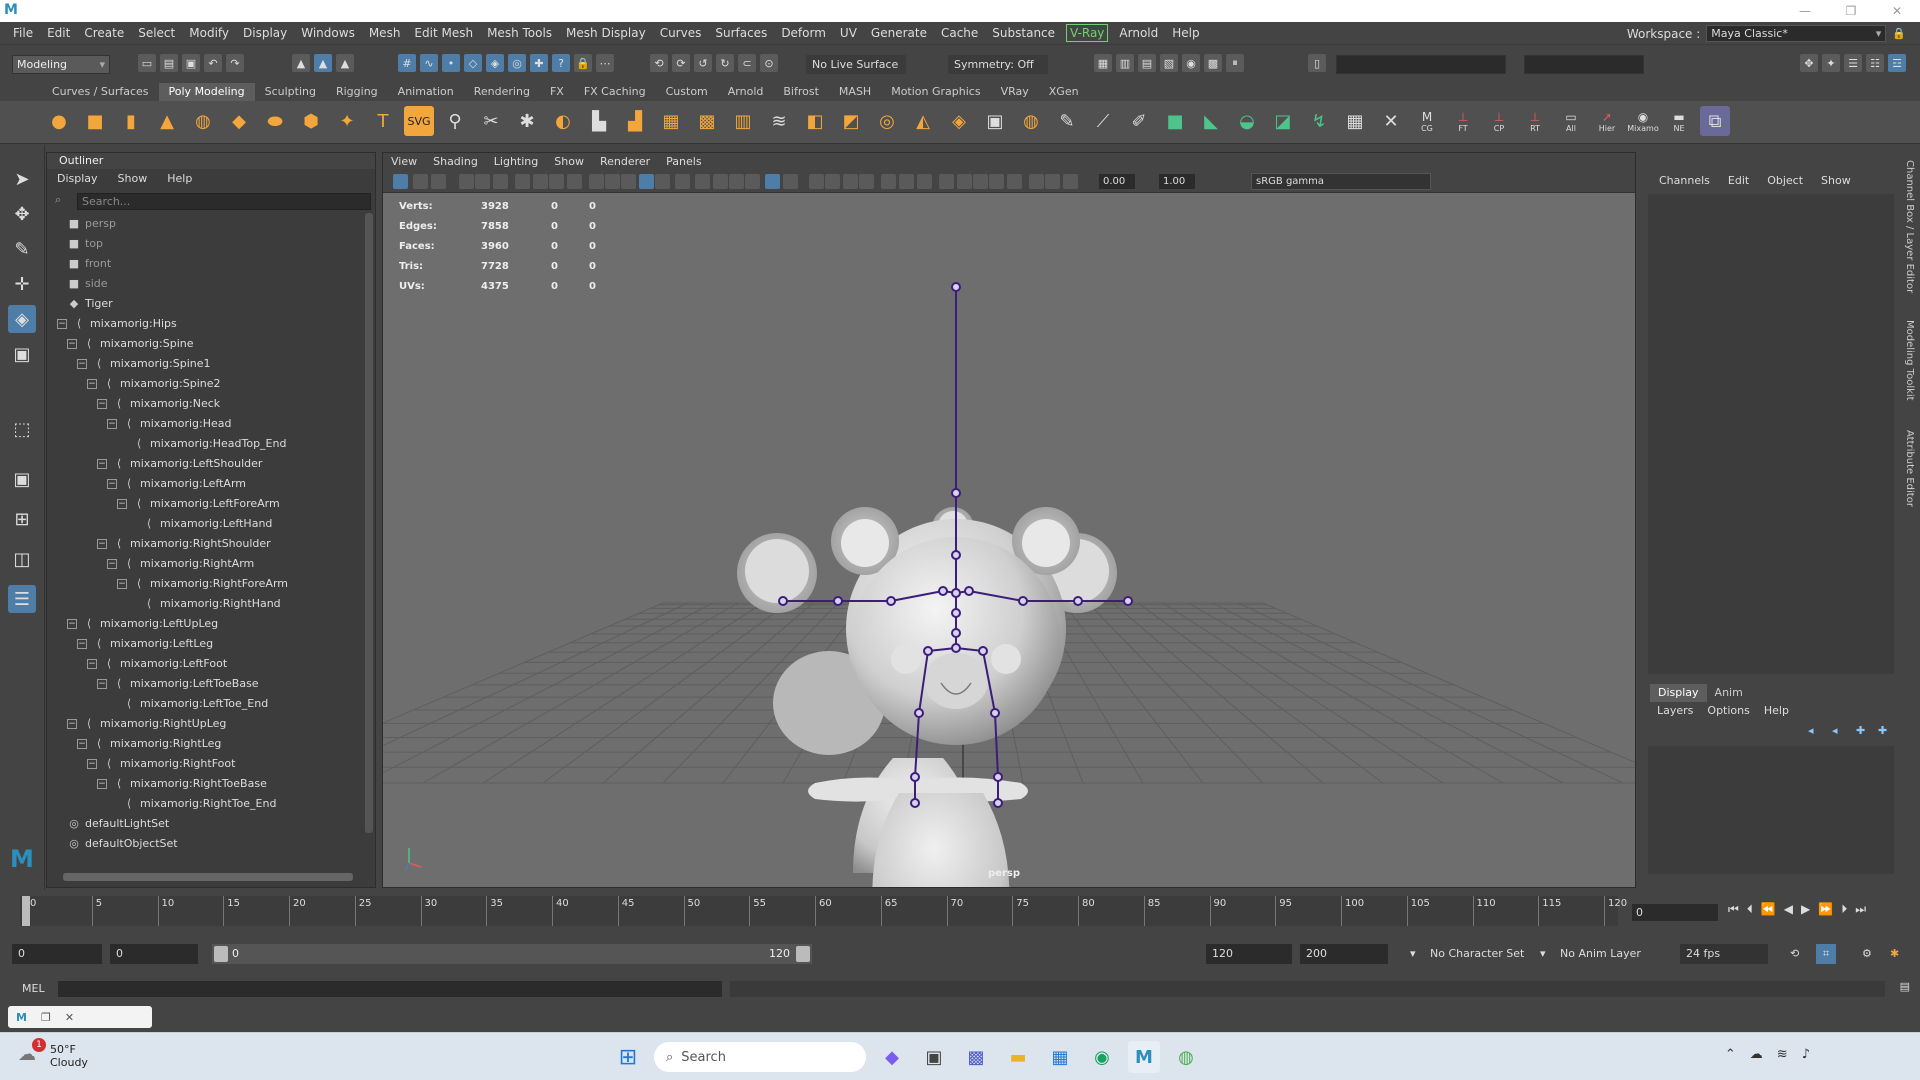 This screenshot has height=1080, width=1920. Describe the element at coordinates (1144, 1057) in the screenshot. I see `maya-taskbar-icon: M` at that location.